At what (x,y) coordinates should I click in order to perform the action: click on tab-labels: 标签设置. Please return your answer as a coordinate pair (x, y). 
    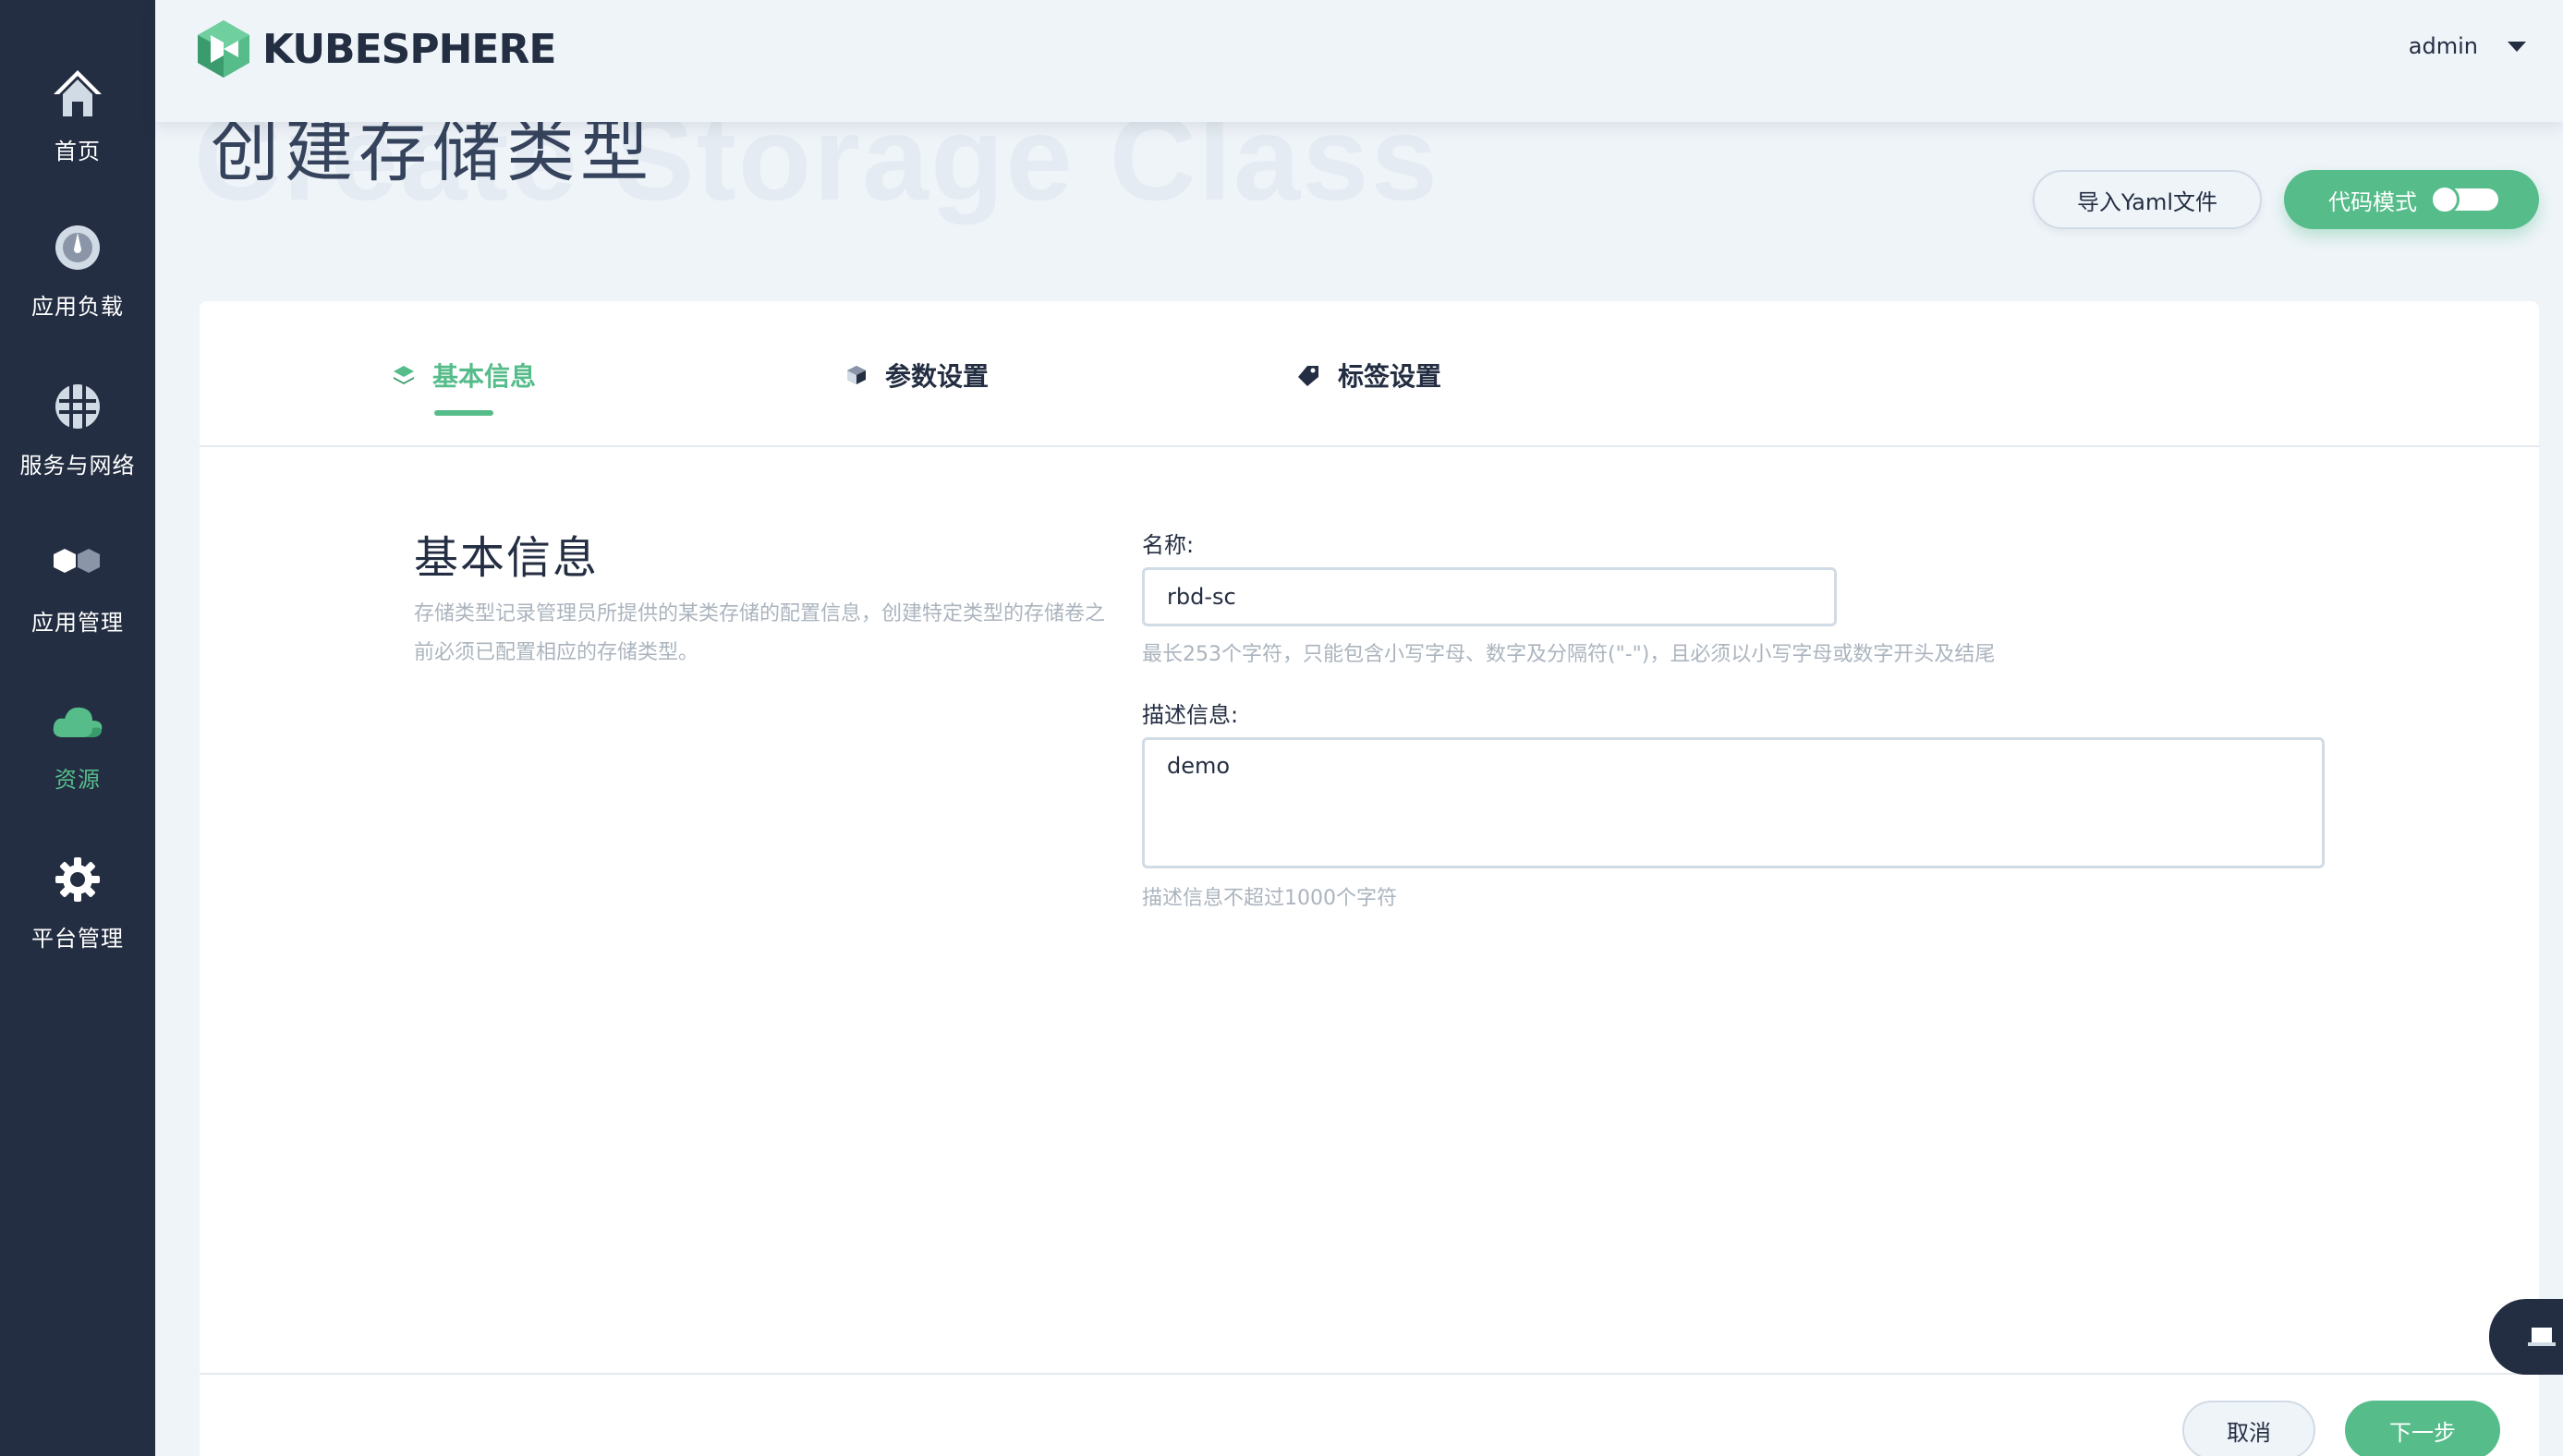
    Looking at the image, I should click on (1369, 375).